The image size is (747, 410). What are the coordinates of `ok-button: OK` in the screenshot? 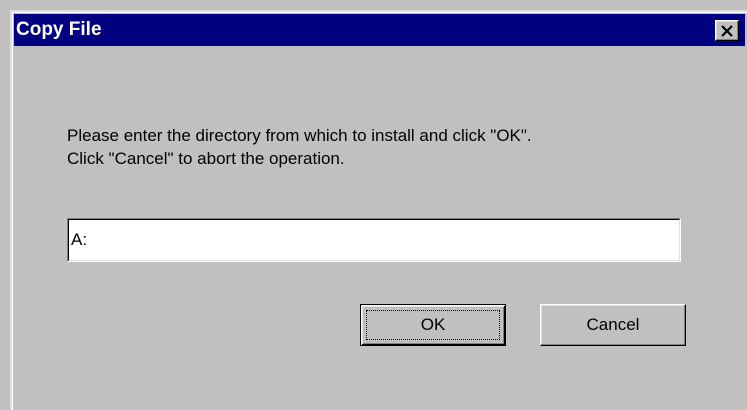 It's located at (433, 325).